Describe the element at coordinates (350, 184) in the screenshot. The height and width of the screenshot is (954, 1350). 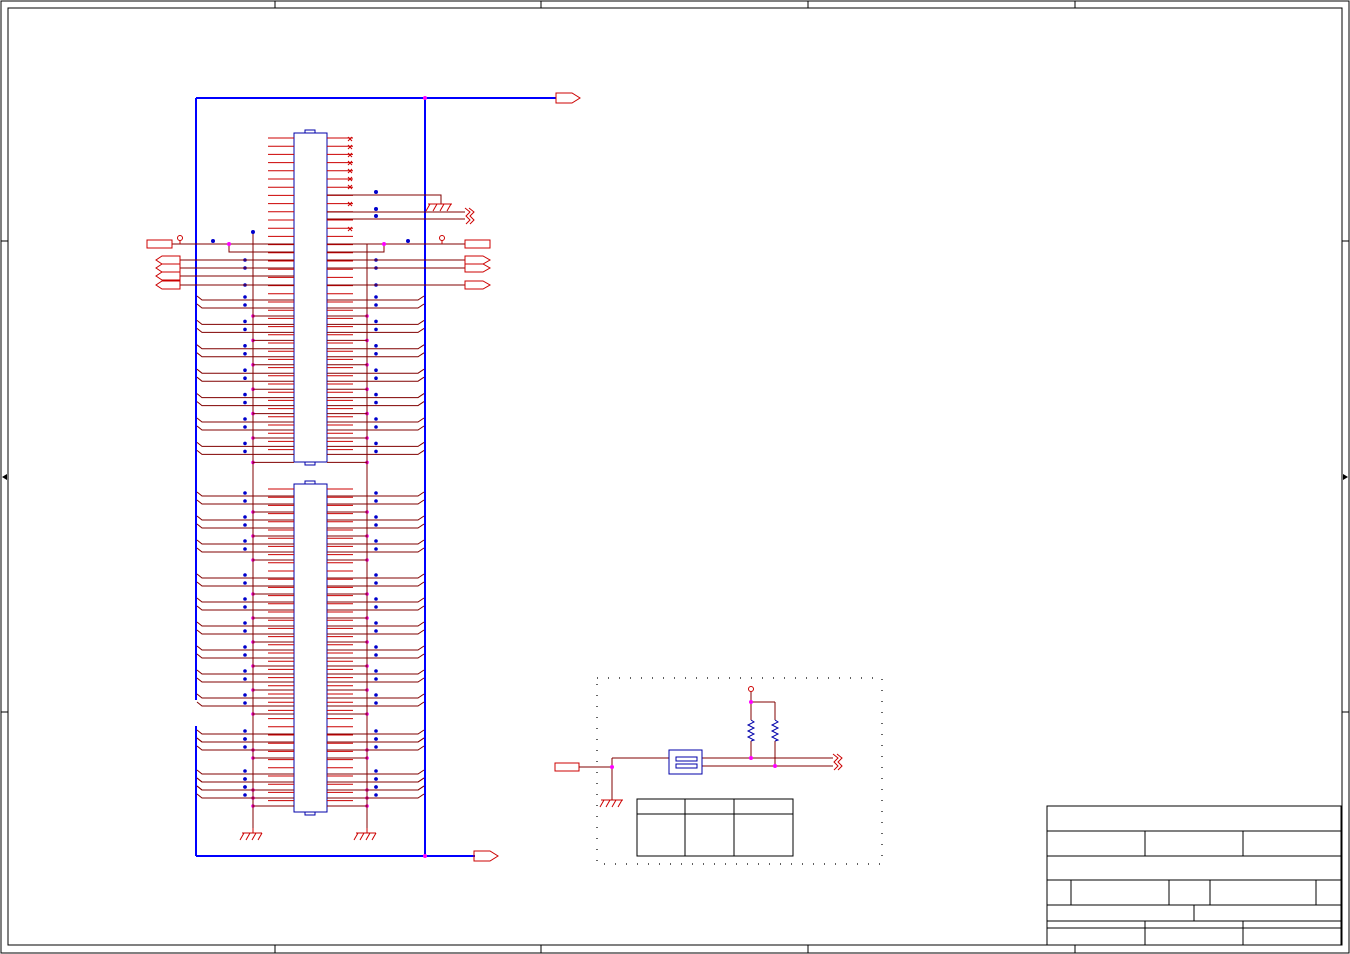
I see `nc-markers` at that location.